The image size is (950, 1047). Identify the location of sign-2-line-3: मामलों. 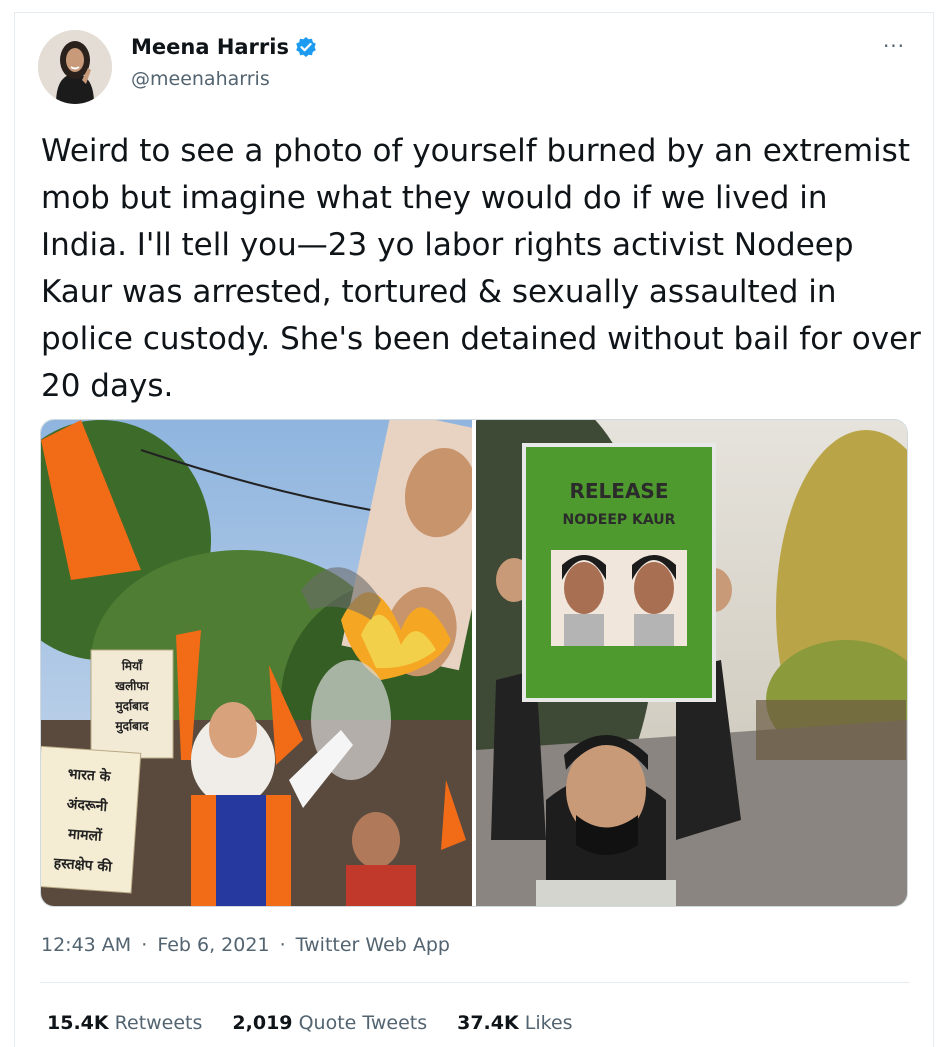
(85, 834).